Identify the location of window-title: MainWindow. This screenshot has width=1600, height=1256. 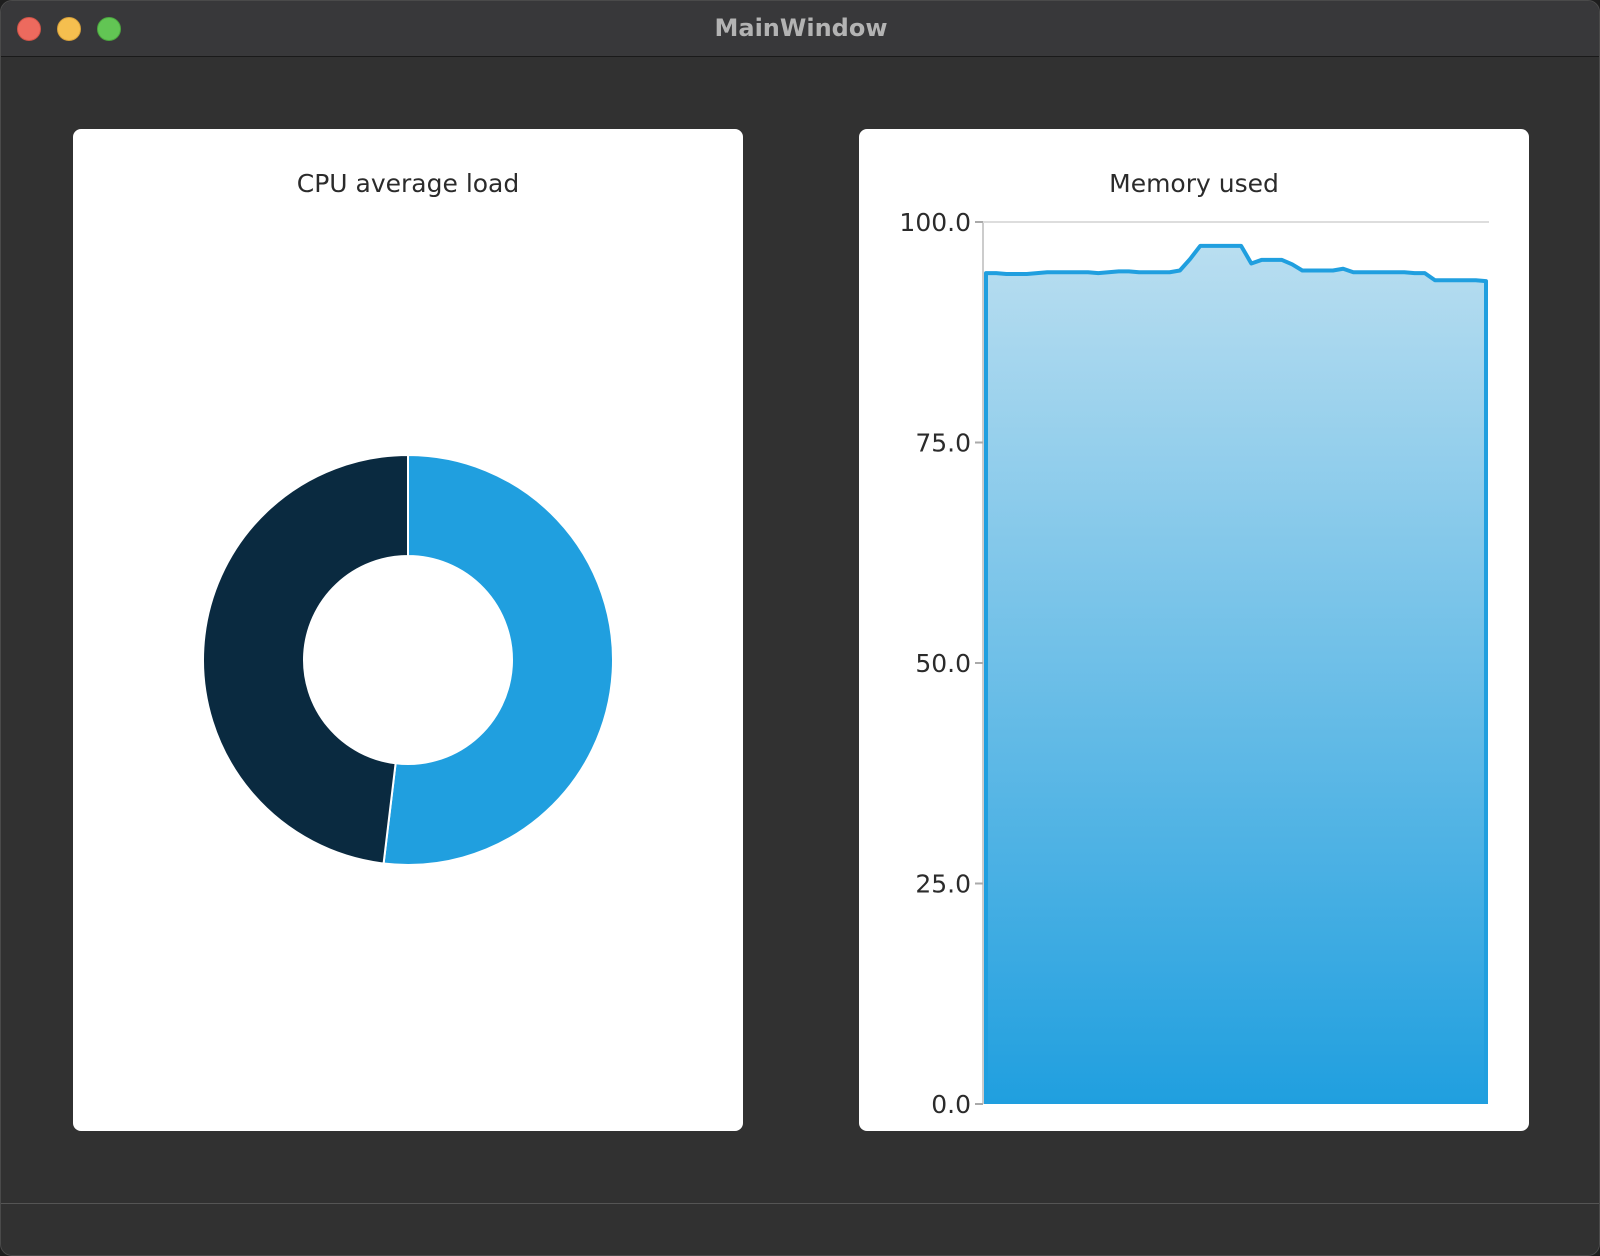
(801, 28).